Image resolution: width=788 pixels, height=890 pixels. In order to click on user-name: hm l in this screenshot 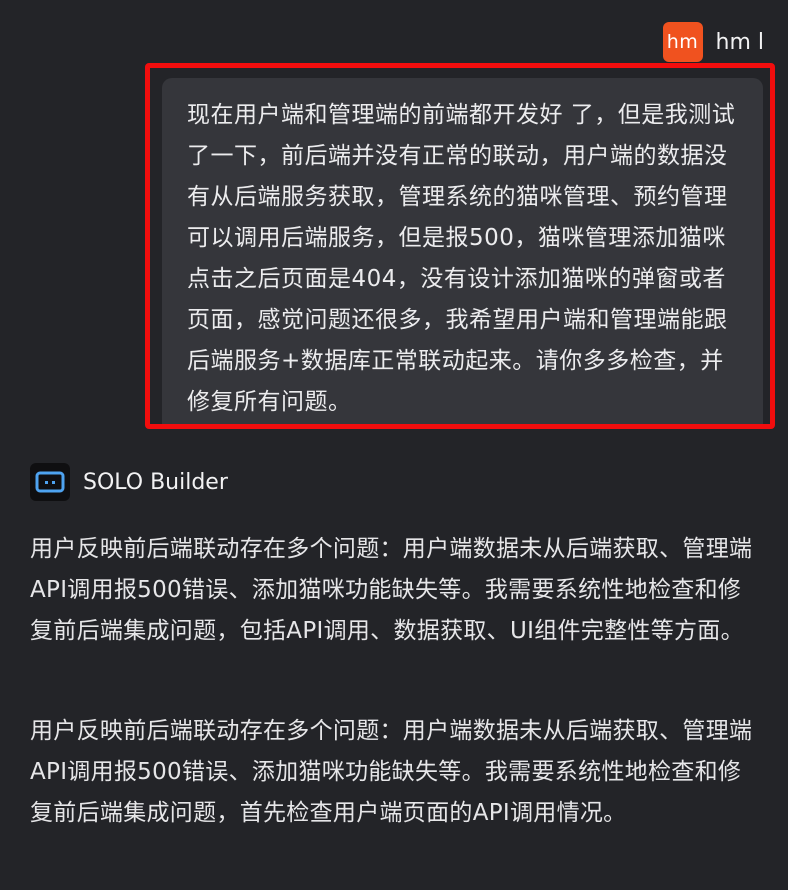, I will do `click(739, 42)`.